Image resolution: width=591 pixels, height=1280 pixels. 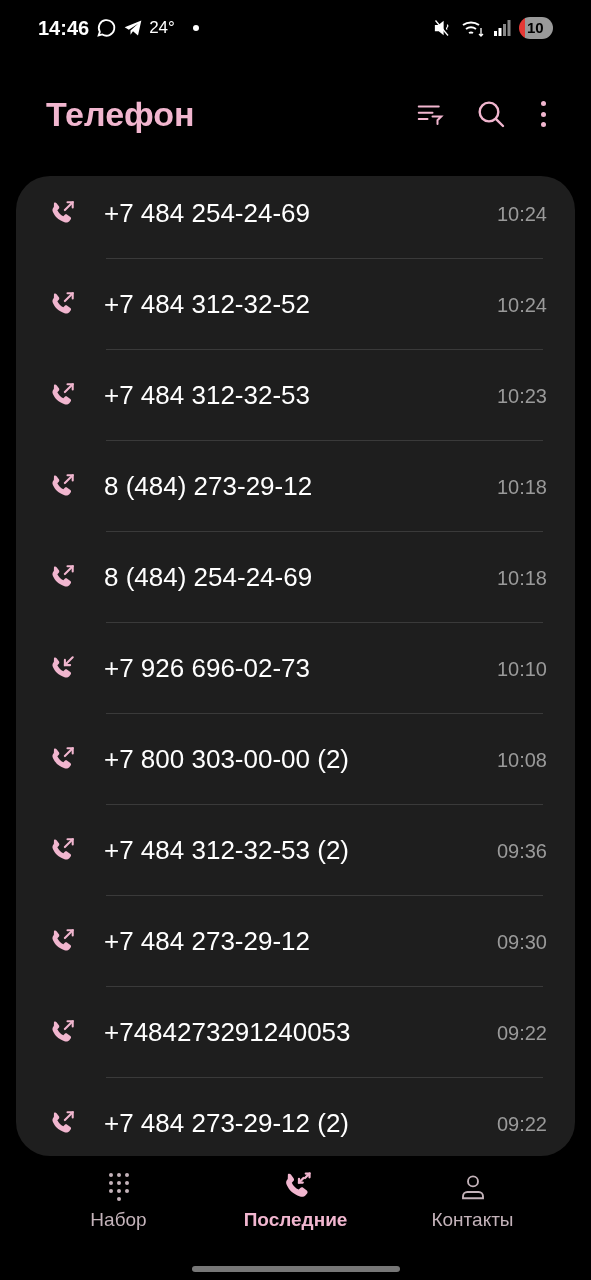 I want to click on call-log-item: 8 (484) 254-24-69 10:18, so click(x=295, y=577).